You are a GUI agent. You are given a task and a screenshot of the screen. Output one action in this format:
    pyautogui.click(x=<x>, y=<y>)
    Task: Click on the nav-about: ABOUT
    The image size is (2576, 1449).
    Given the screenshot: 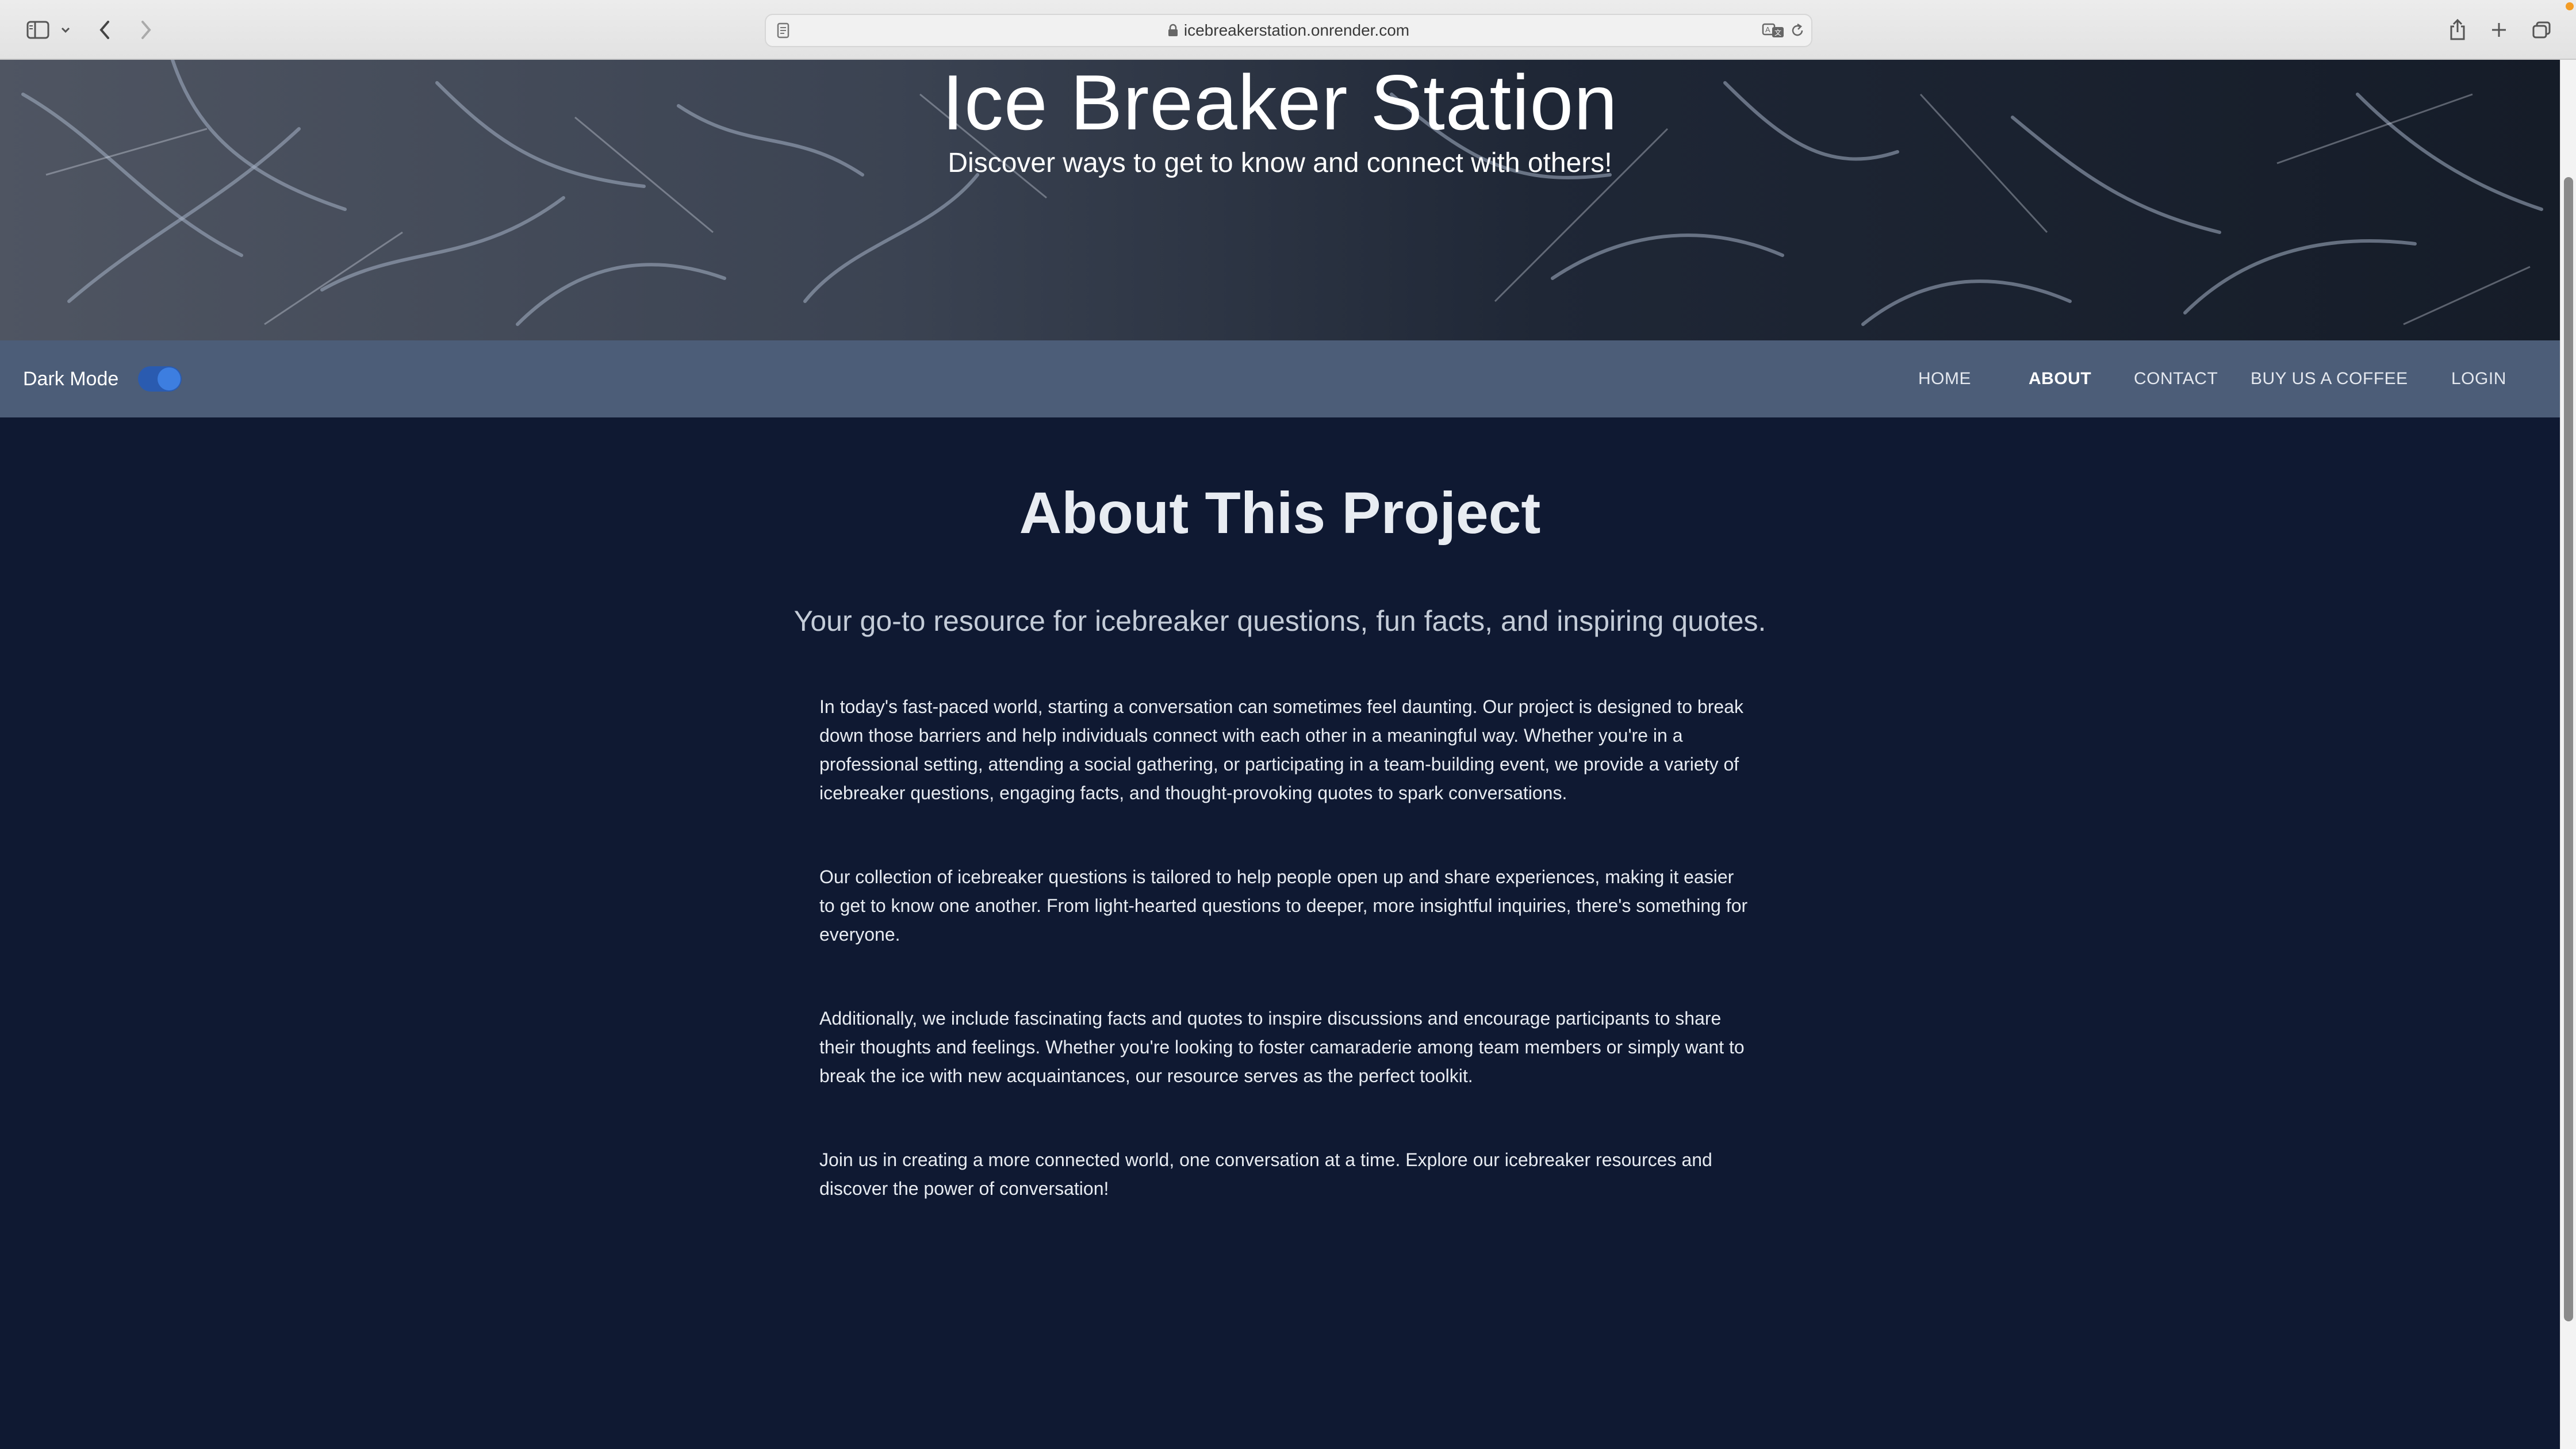 What is the action you would take?
    pyautogui.click(x=2060, y=378)
    